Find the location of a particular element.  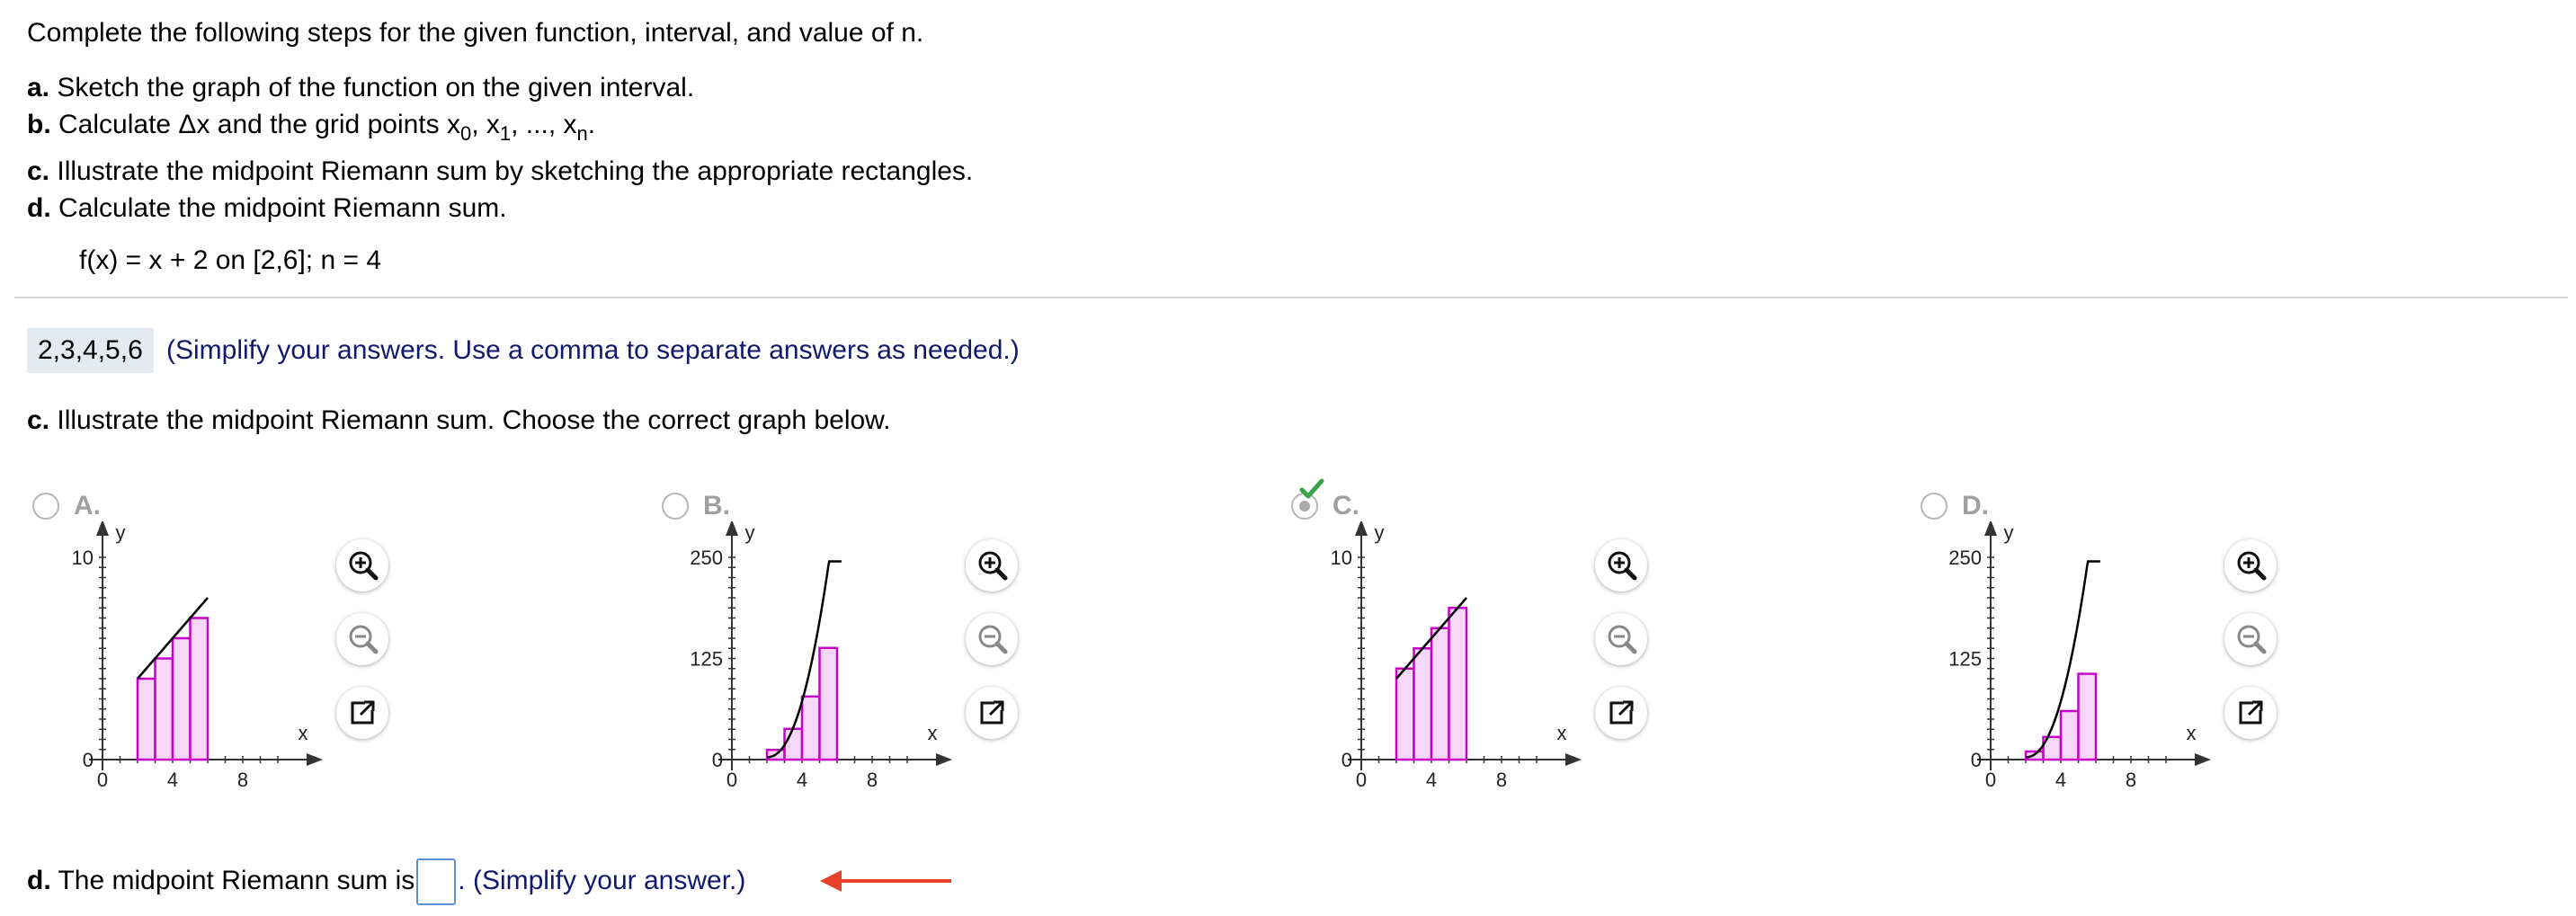

step-b-text: Calculate Δx and the grid points x is located at coordinates (259, 124).